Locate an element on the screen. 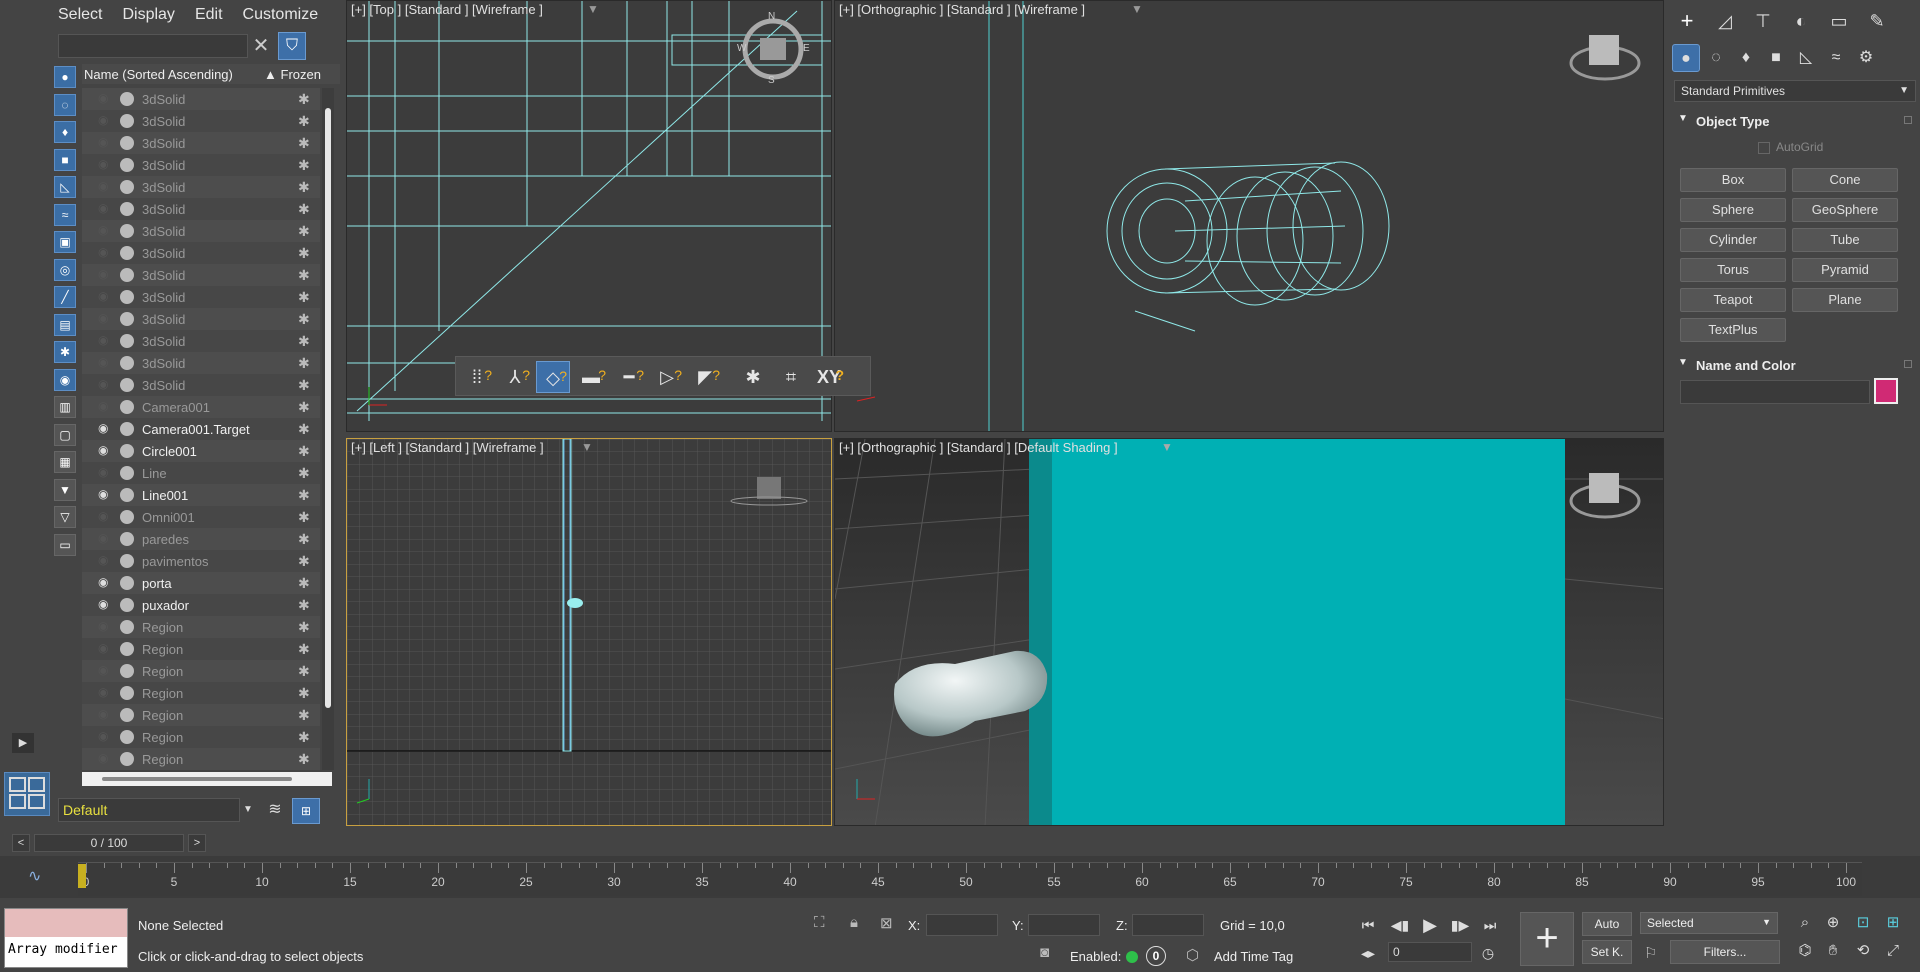  primitive-button-teapot: Teapot is located at coordinates (1733, 300).